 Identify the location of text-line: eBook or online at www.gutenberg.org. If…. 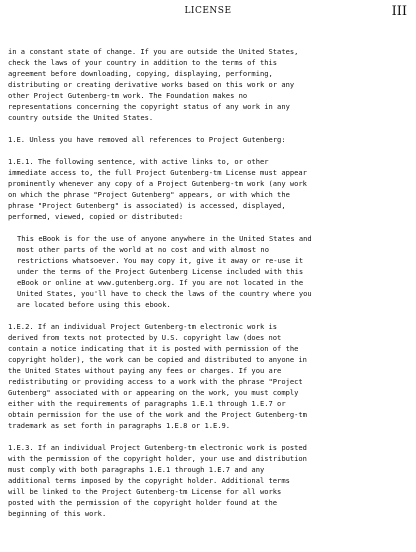
(160, 282).